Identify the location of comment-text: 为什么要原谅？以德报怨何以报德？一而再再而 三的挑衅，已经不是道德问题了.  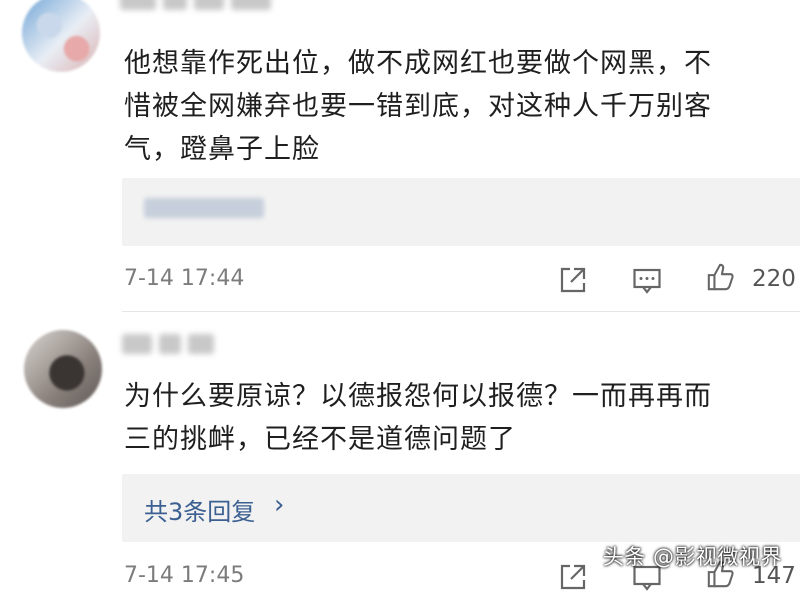
(454, 418).